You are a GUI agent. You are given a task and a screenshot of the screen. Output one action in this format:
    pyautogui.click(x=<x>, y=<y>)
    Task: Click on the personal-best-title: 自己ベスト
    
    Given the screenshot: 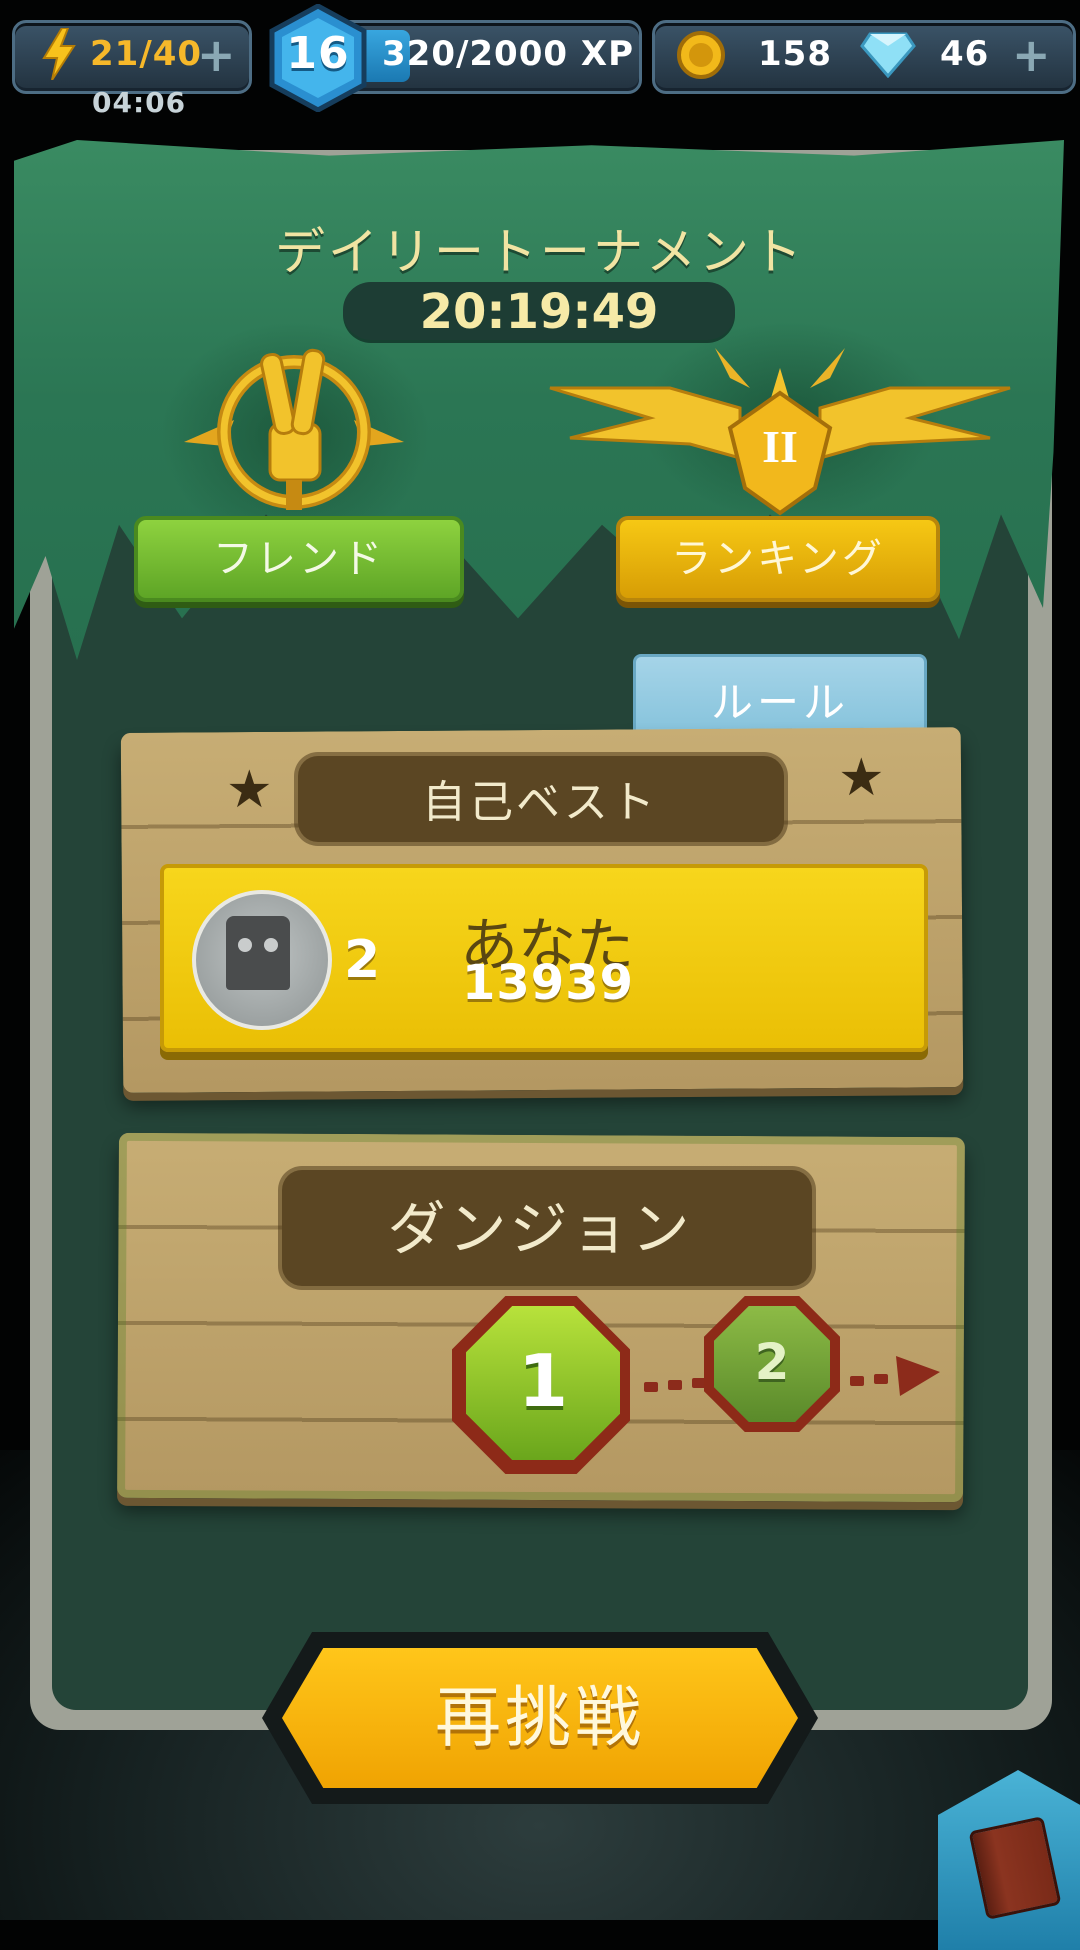 What is the action you would take?
    pyautogui.click(x=540, y=802)
    